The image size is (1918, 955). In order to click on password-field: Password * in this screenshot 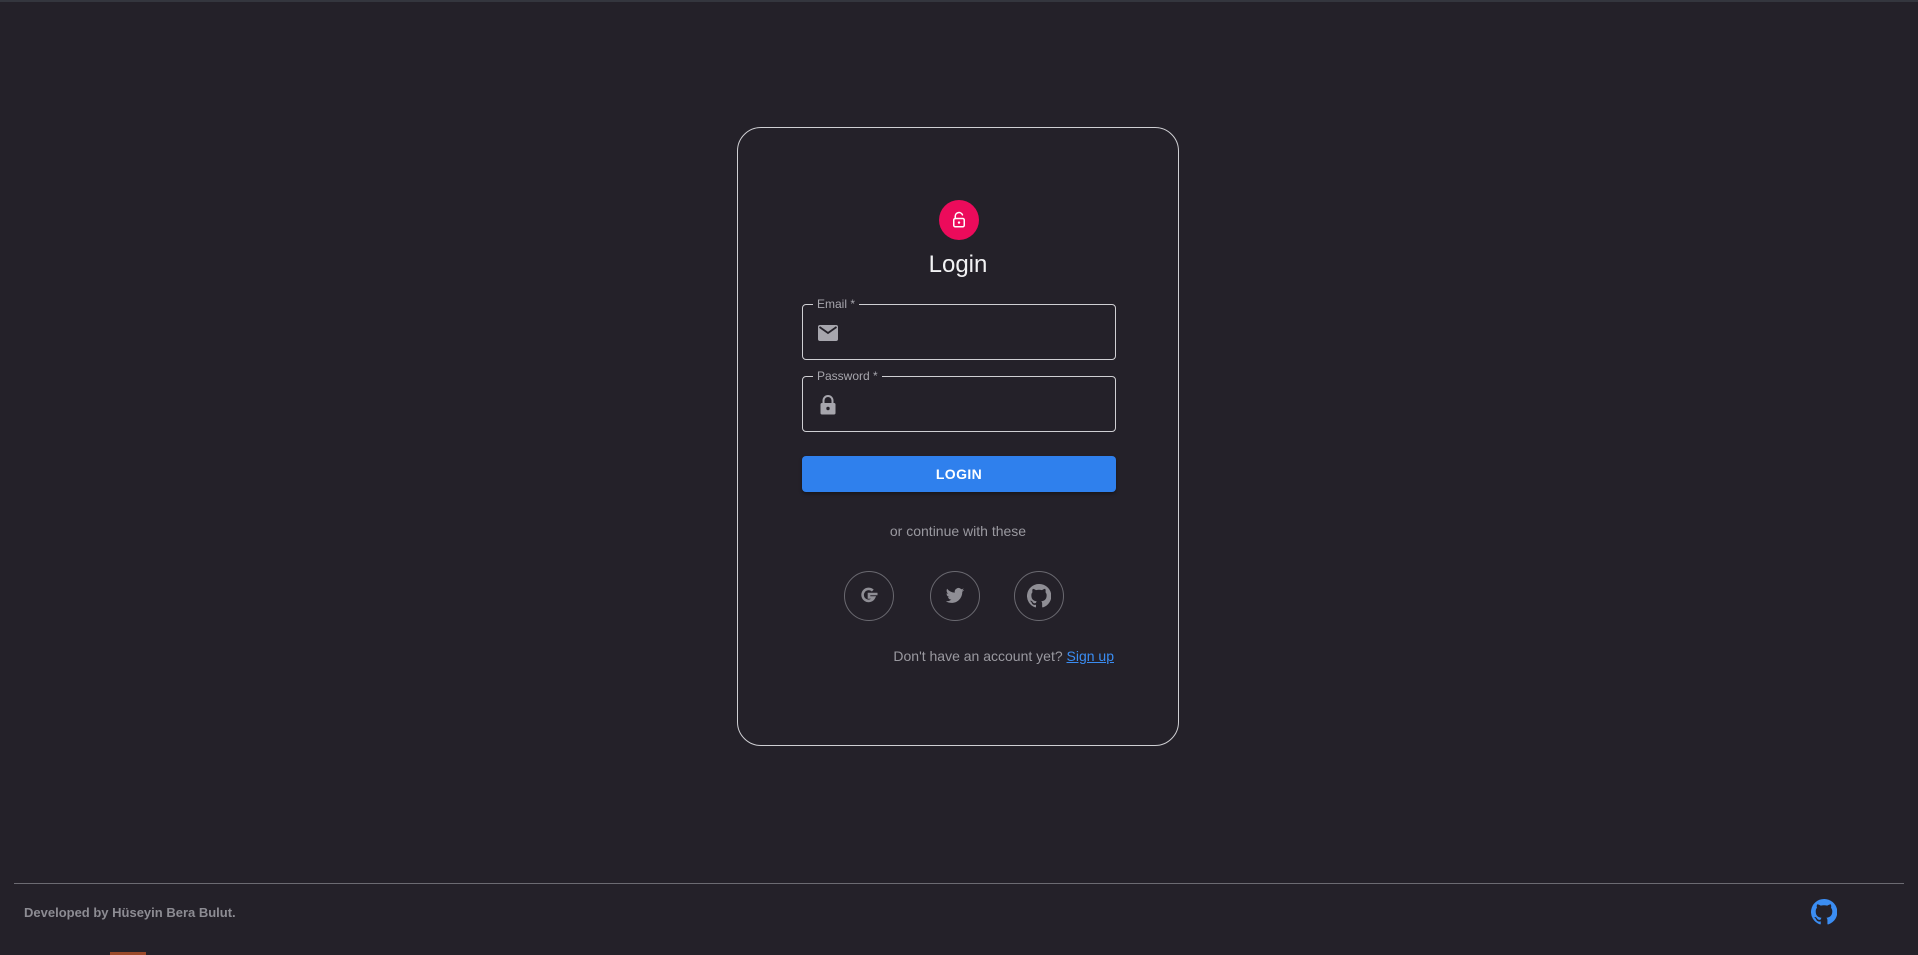, I will do `click(959, 400)`.